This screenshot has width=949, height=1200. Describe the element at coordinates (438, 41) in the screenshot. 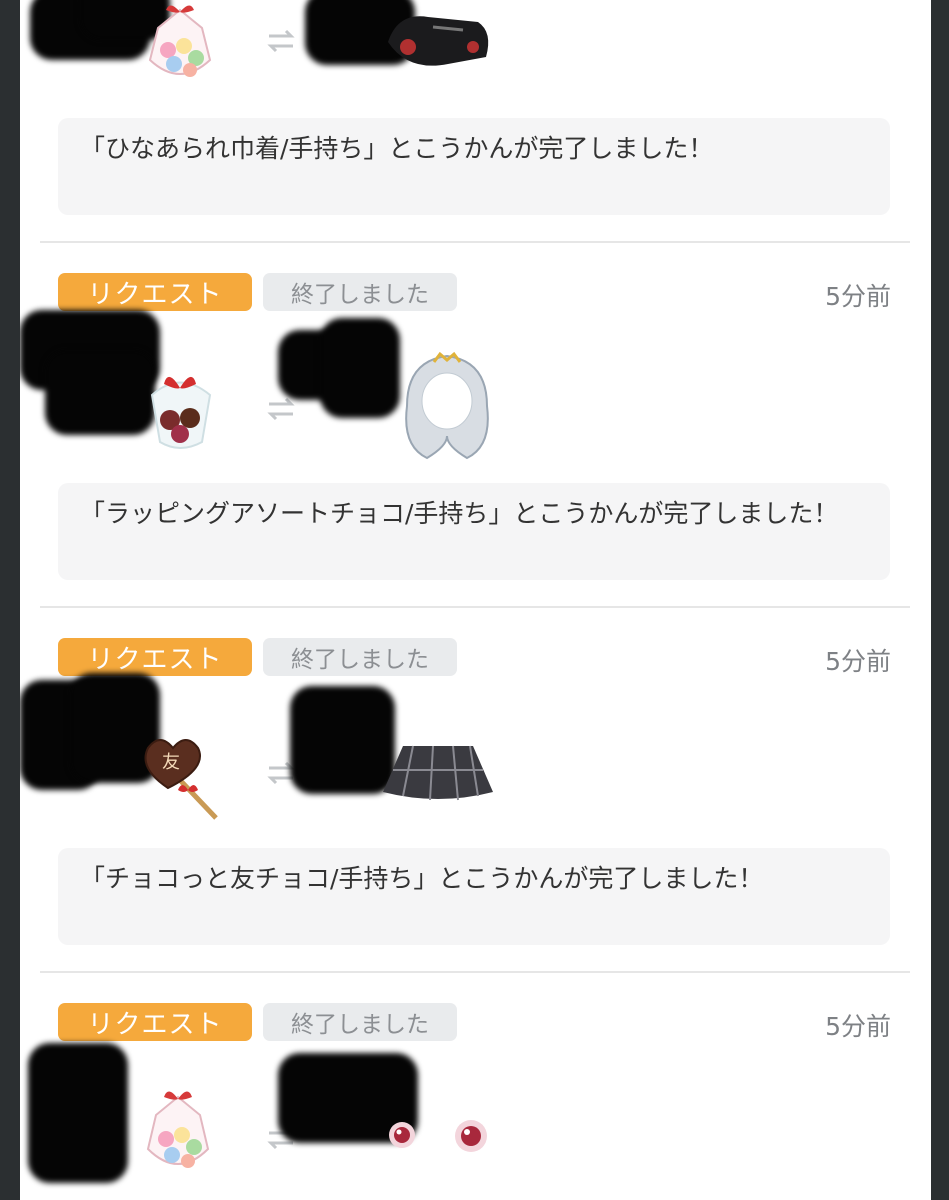

I see `black-glove-icon` at that location.